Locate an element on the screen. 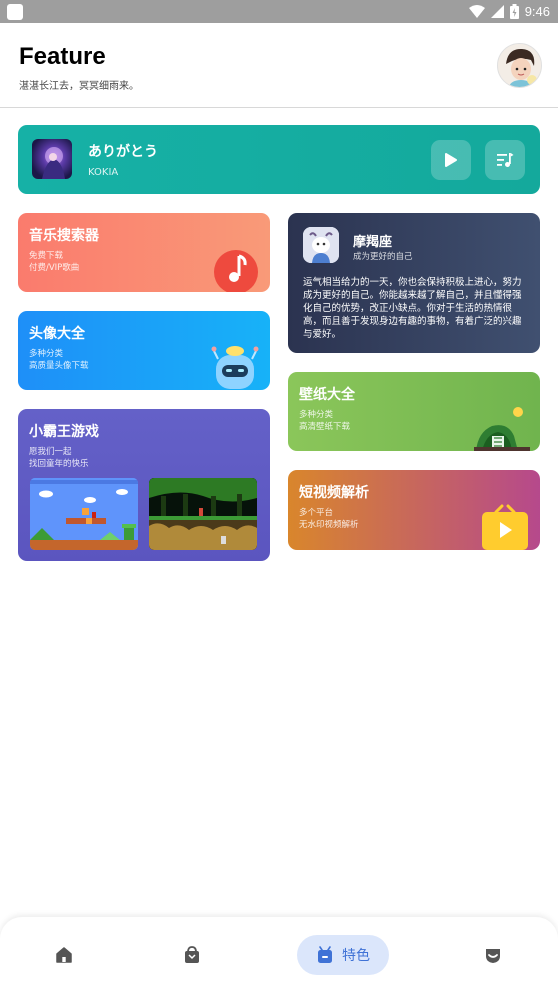  wallpaper-line1: 多种分类 is located at coordinates (316, 415).